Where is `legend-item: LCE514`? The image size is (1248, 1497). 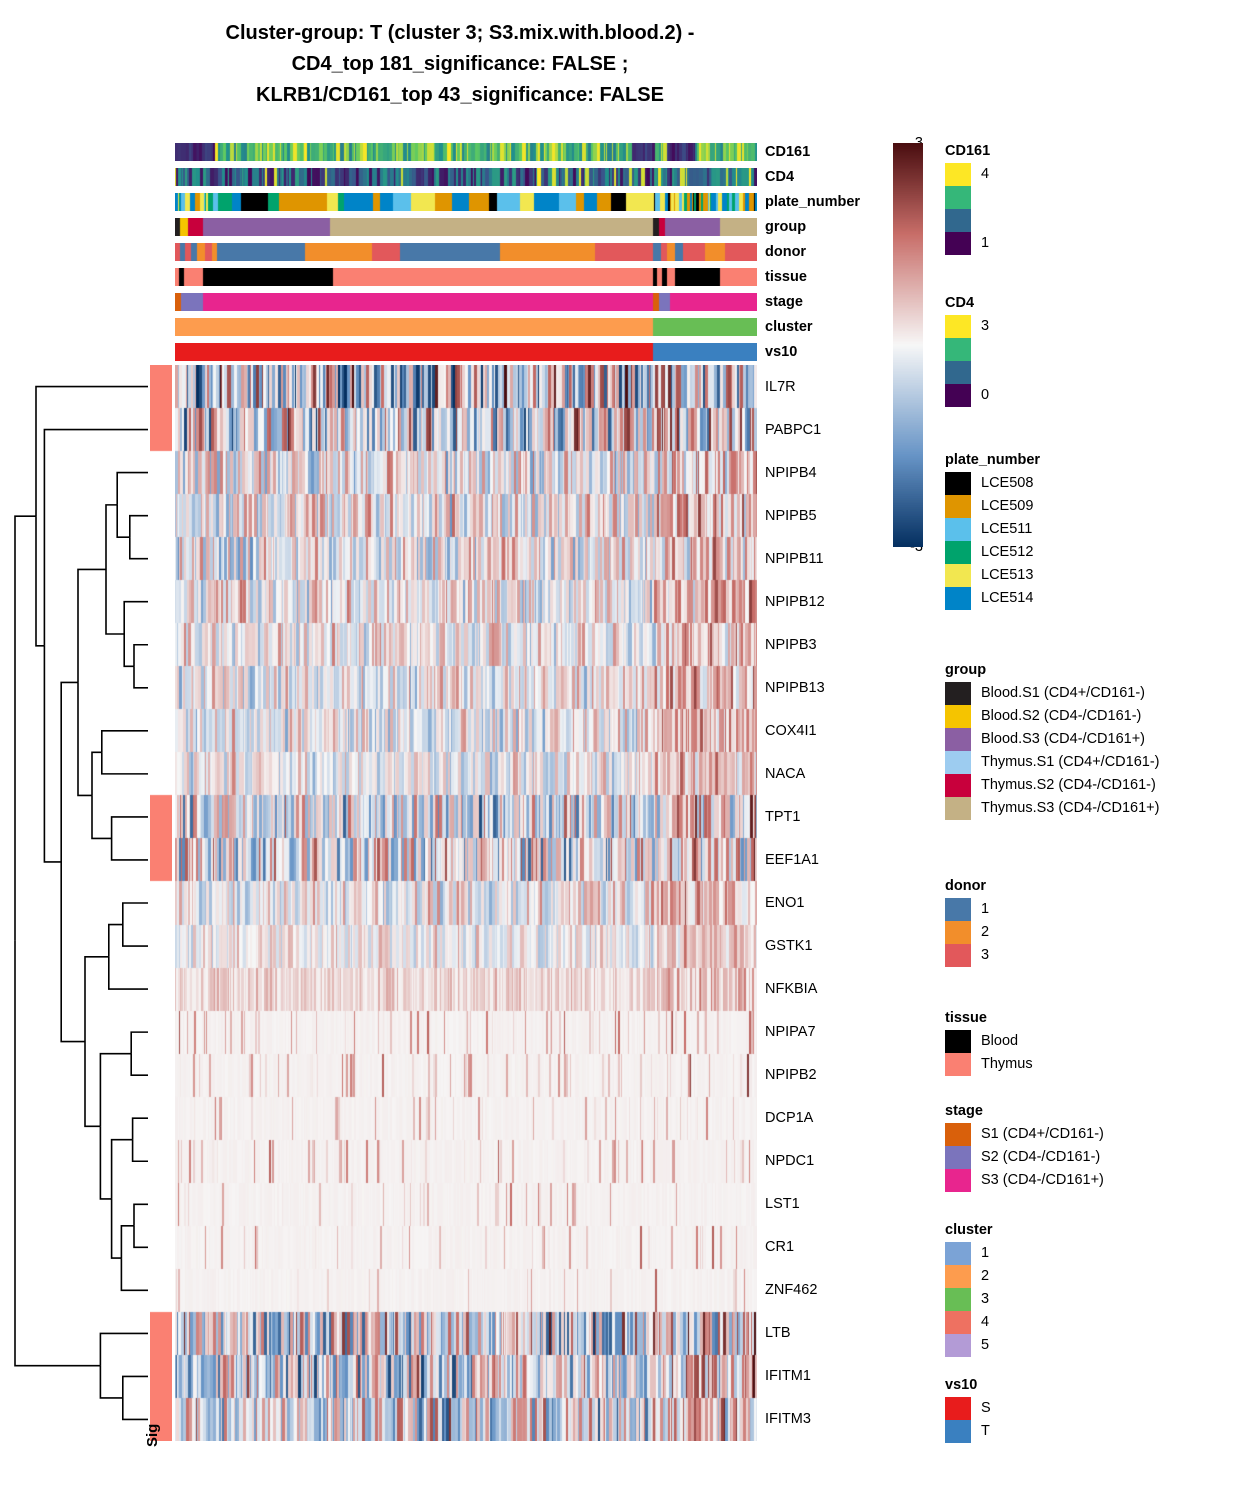 legend-item: LCE514 is located at coordinates (992, 598).